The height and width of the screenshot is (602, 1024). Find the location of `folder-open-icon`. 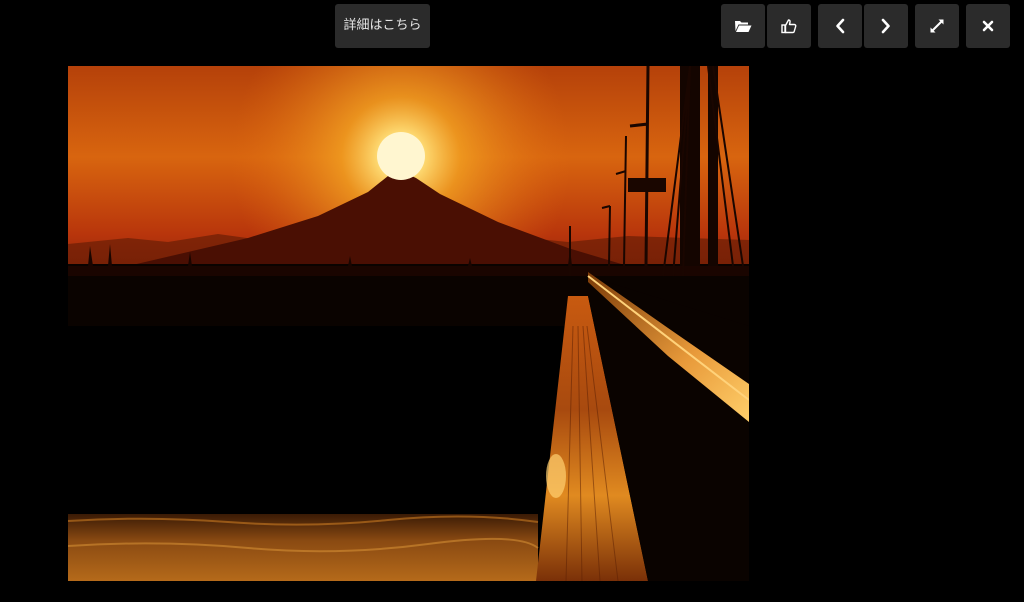

folder-open-icon is located at coordinates (743, 26).